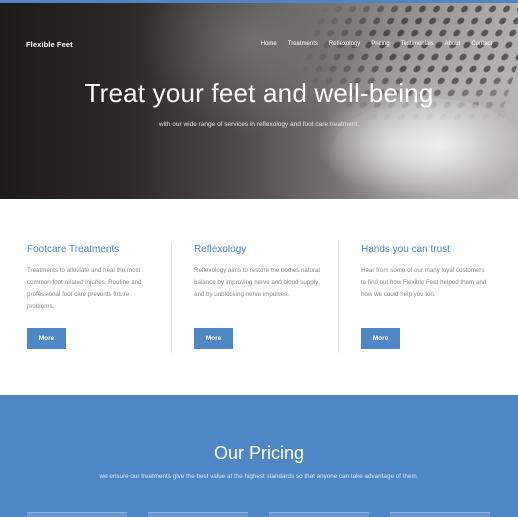  Describe the element at coordinates (259, 453) in the screenshot. I see `pricing-title: Our Pricing` at that location.